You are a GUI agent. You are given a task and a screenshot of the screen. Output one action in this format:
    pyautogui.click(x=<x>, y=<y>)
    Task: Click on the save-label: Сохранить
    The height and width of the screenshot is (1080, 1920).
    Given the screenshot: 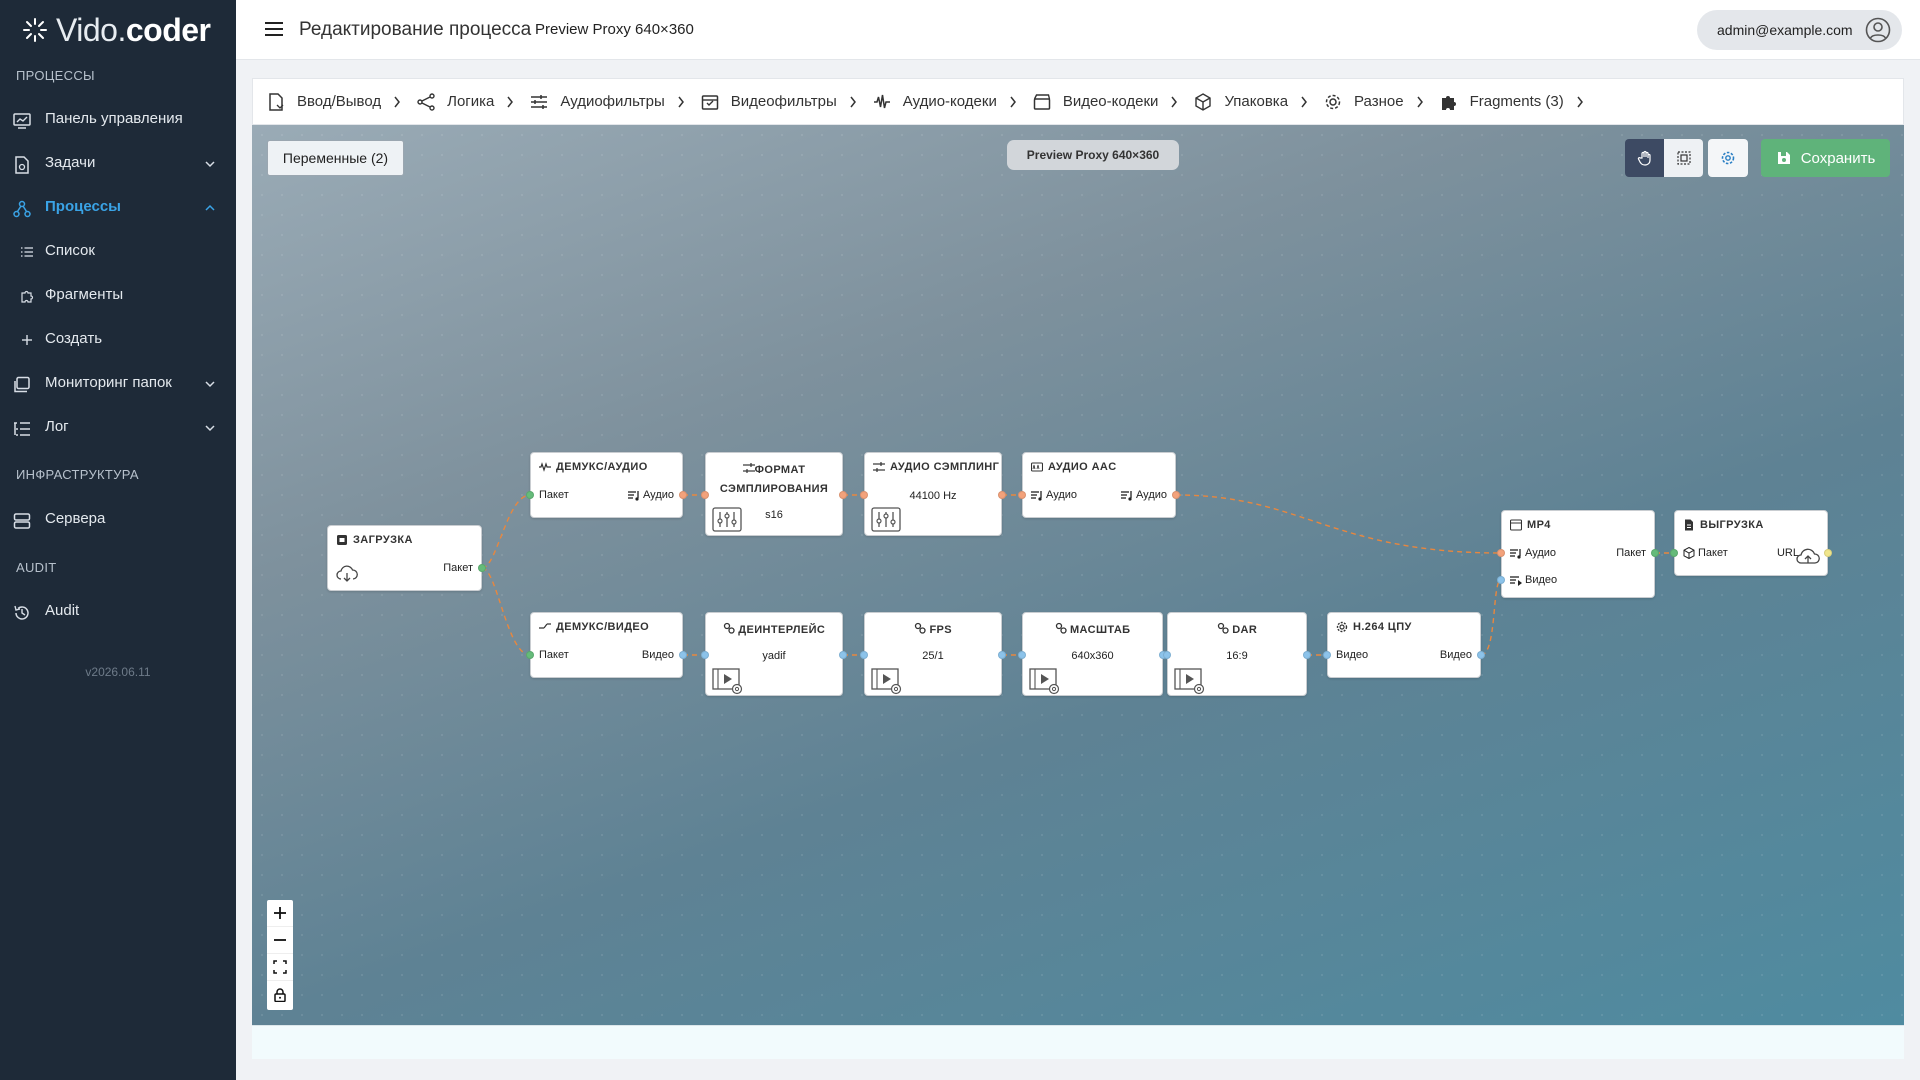 What is the action you would take?
    pyautogui.click(x=1838, y=158)
    